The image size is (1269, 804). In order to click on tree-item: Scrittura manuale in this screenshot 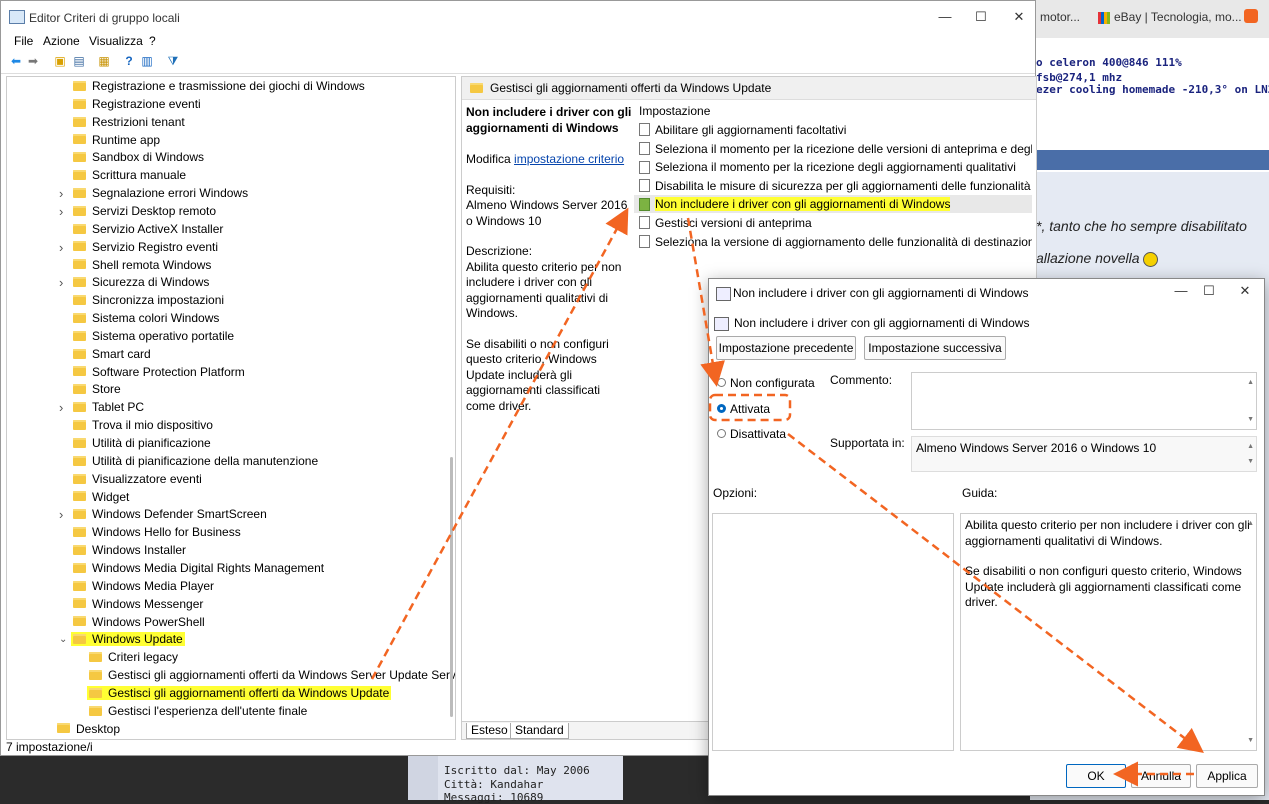, I will do `click(129, 175)`.